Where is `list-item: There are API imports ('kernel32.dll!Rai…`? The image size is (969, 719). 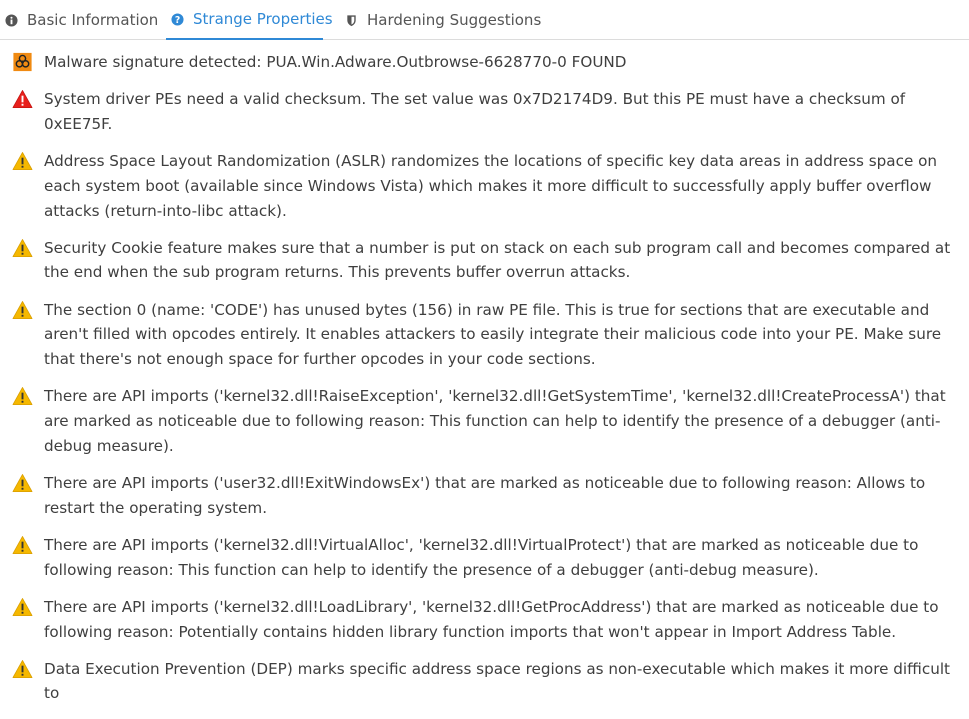 list-item: There are API imports ('kernel32.dll!Rai… is located at coordinates (484, 421).